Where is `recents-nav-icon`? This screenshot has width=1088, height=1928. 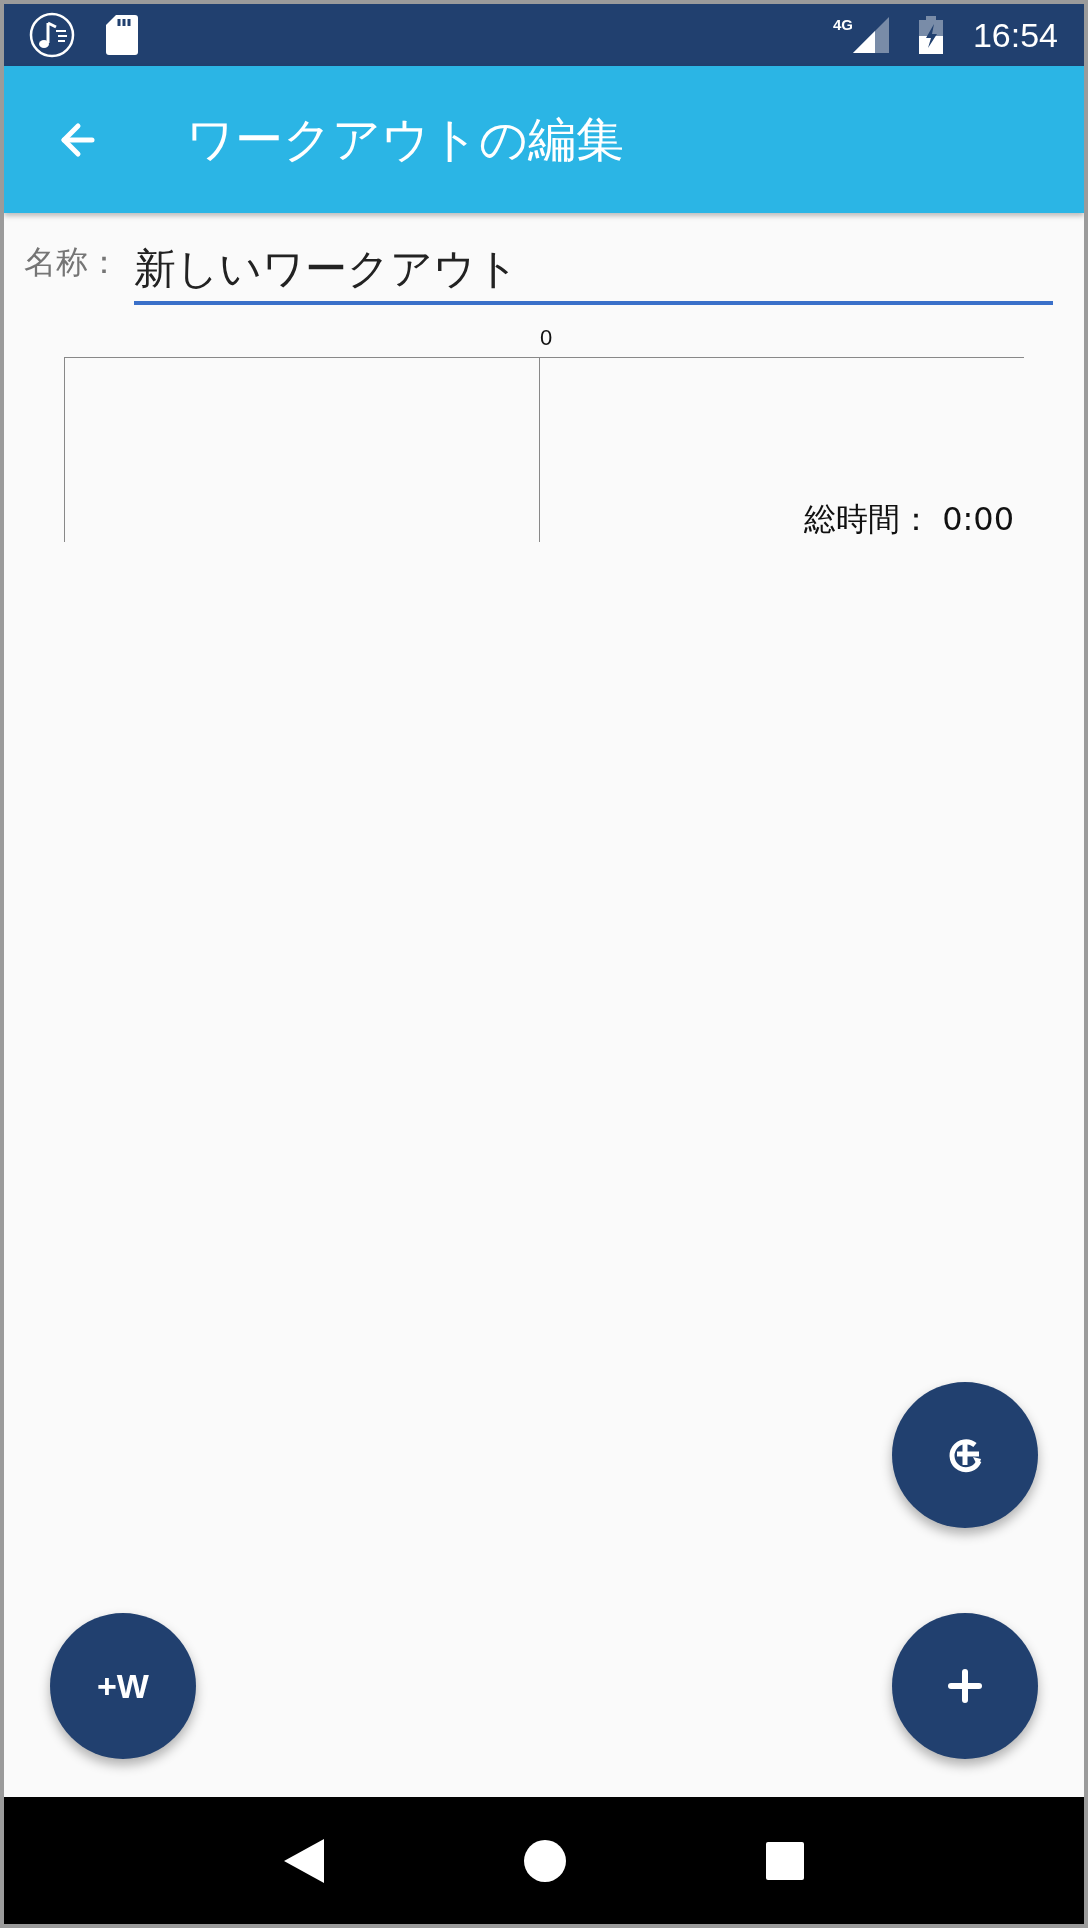
recents-nav-icon is located at coordinates (785, 1860).